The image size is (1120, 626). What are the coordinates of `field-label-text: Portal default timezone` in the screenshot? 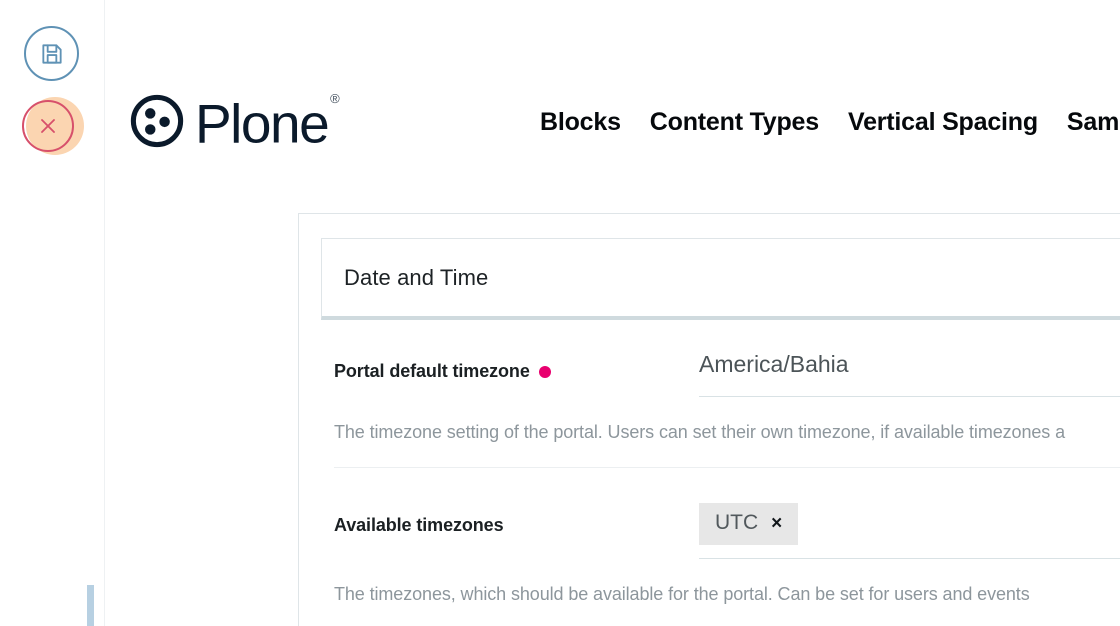 It's located at (432, 371).